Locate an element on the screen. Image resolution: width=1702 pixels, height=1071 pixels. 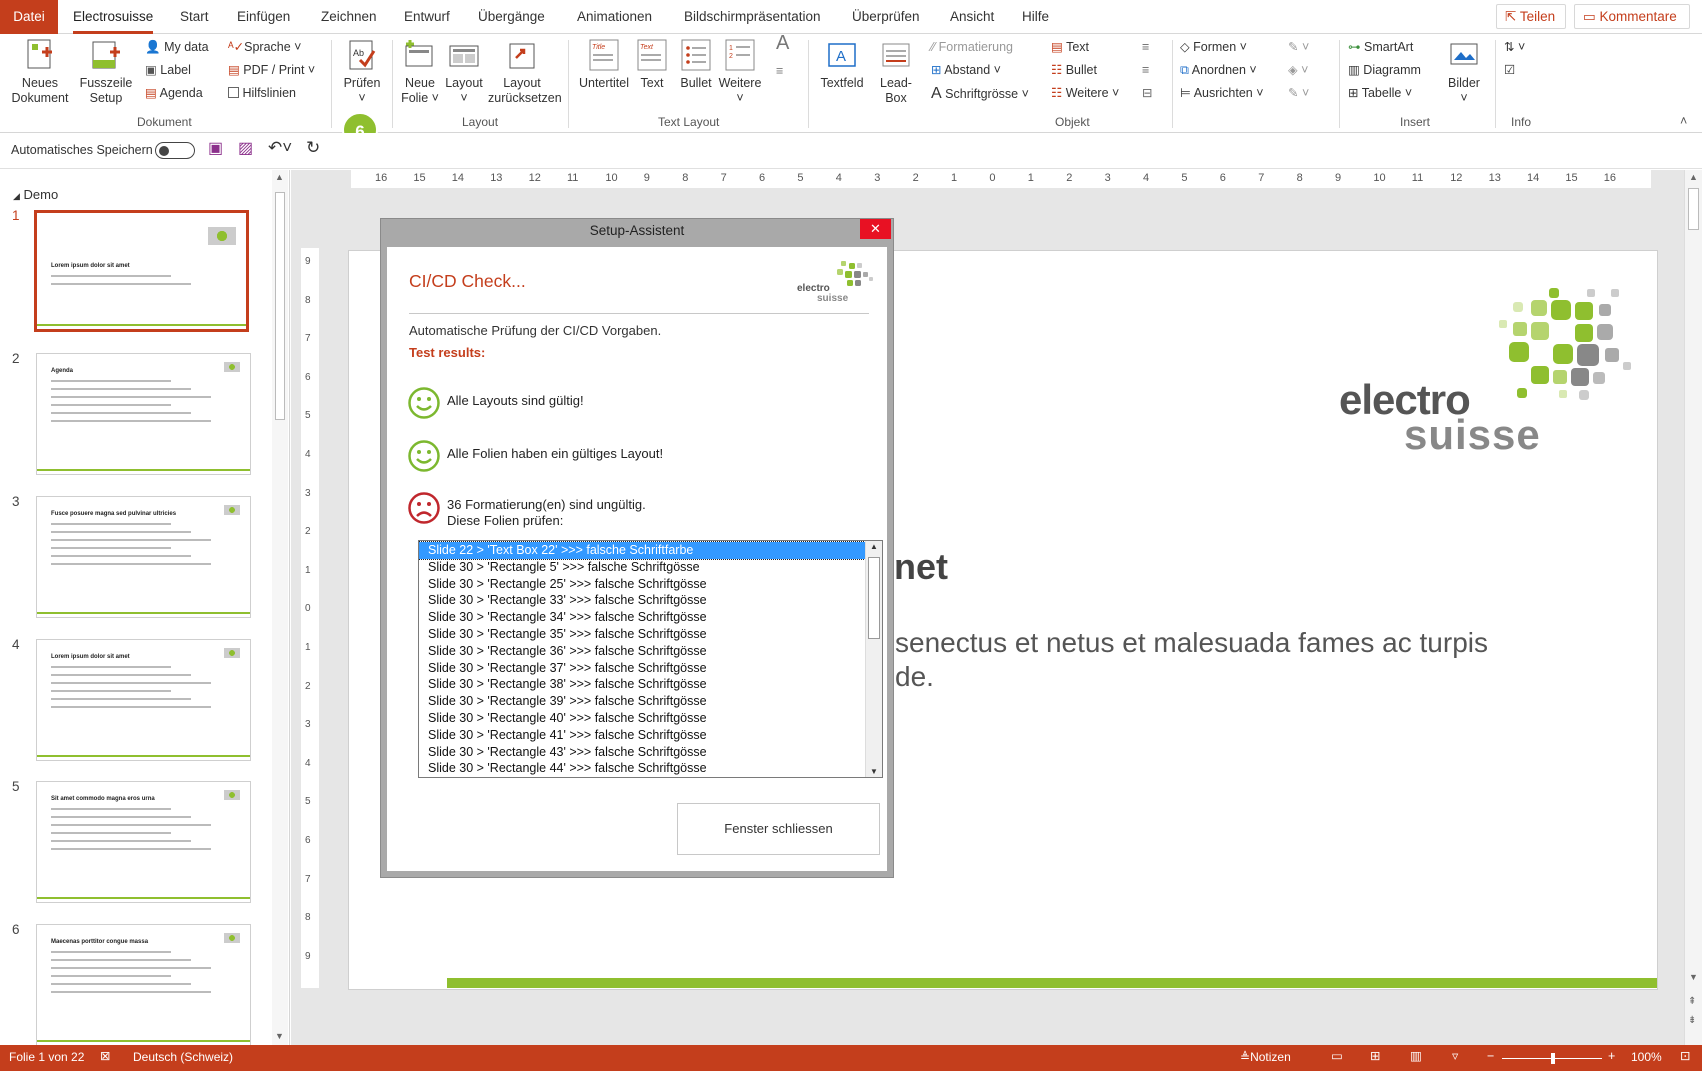
language-button: ᴬ✓Sprache ˅ is located at coordinates (264, 47).